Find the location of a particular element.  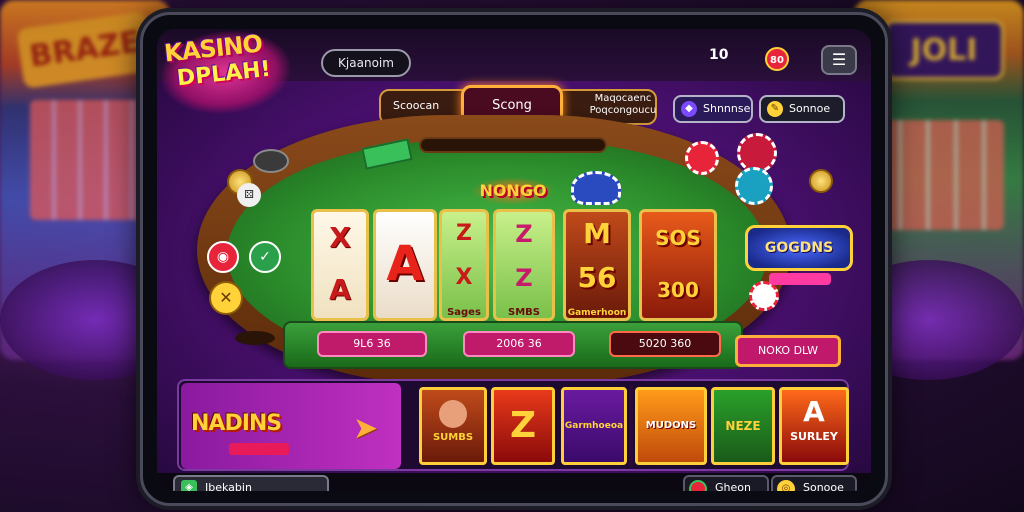

slot-reel-6: SOS 300 is located at coordinates (678, 265).